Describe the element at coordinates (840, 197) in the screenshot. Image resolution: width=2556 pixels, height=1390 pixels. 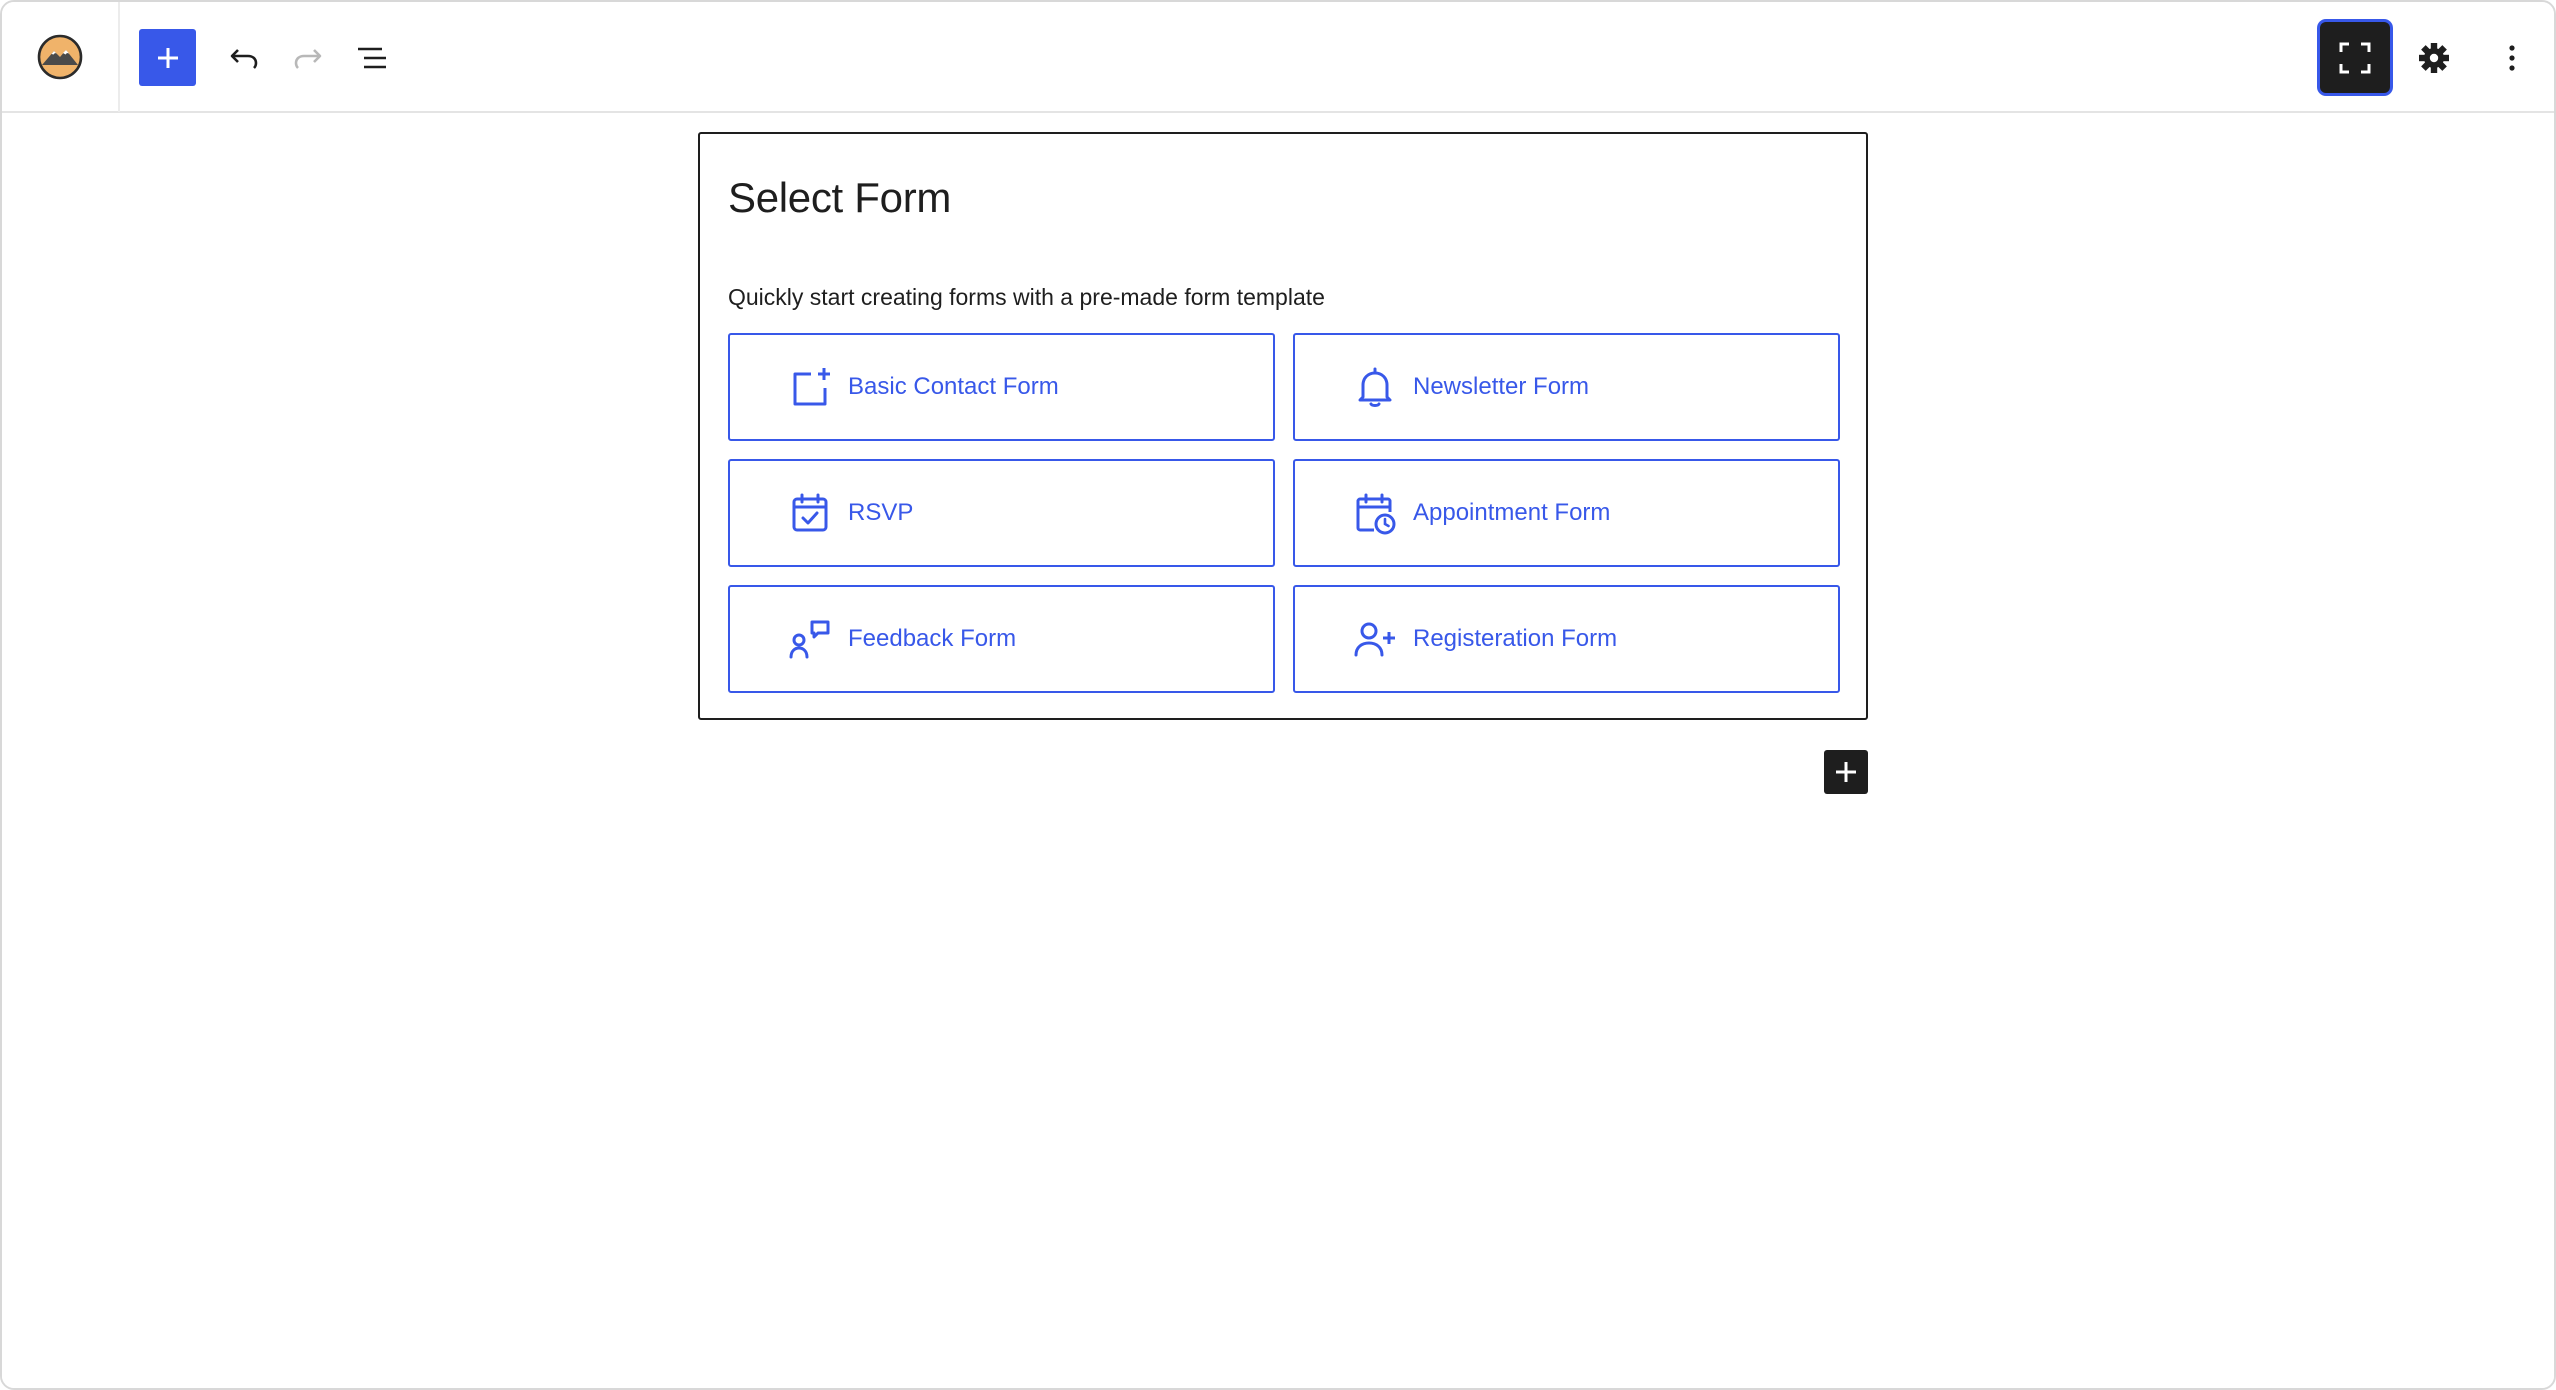
I see `block-title: Select Form` at that location.